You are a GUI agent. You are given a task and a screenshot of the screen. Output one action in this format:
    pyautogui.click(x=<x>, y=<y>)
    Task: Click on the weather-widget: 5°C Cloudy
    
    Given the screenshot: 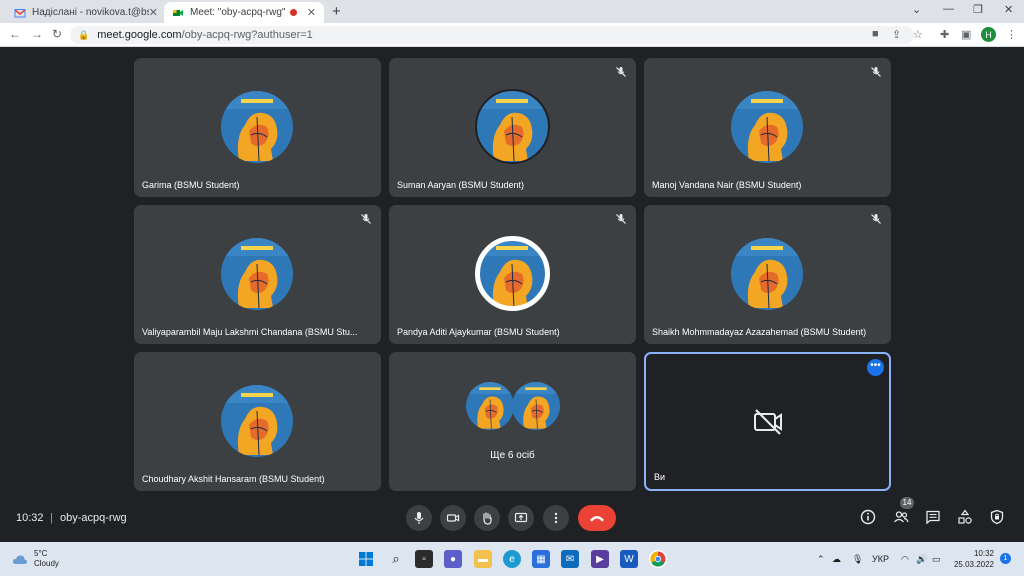 What is the action you would take?
    pyautogui.click(x=35, y=559)
    